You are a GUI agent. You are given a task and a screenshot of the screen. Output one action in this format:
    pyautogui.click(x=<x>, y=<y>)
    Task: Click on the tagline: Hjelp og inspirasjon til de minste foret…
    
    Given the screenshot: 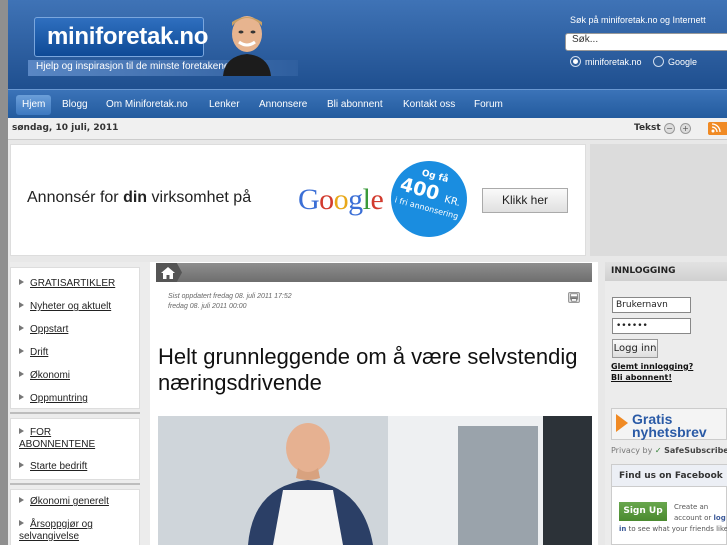 What is the action you would take?
    pyautogui.click(x=133, y=66)
    